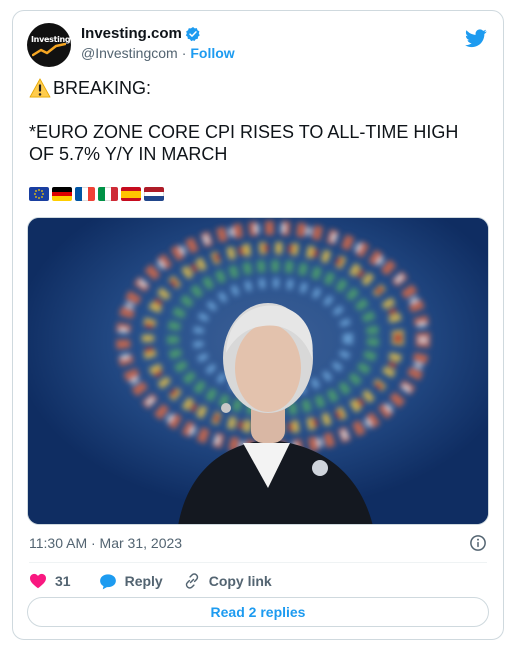 This screenshot has height=652, width=525. I want to click on copy-link-action: Copy link, so click(227, 581).